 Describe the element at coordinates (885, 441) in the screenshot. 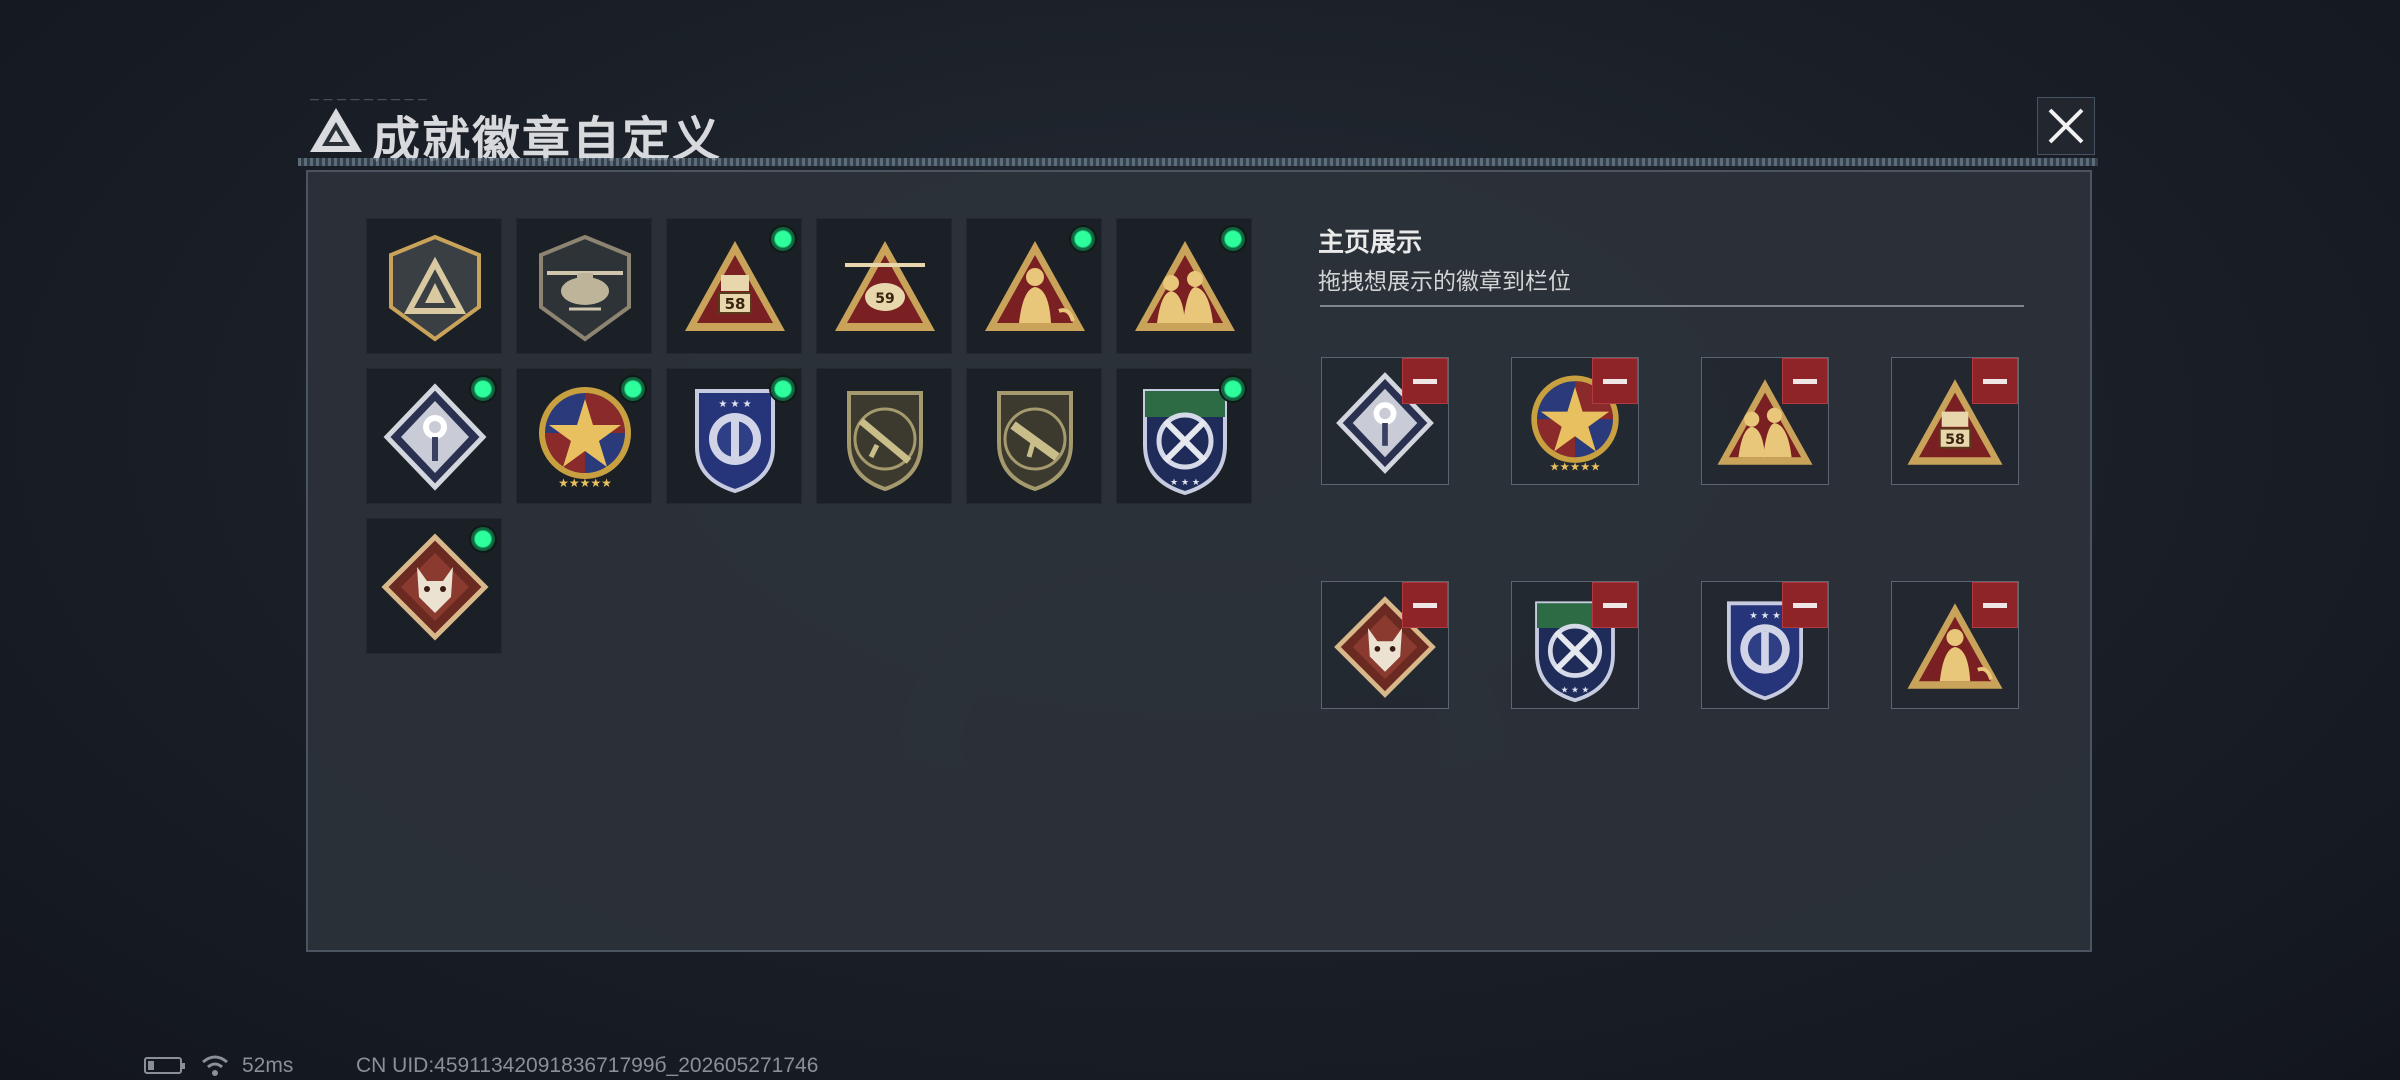

I see `rifle-shield-badge-icon` at that location.